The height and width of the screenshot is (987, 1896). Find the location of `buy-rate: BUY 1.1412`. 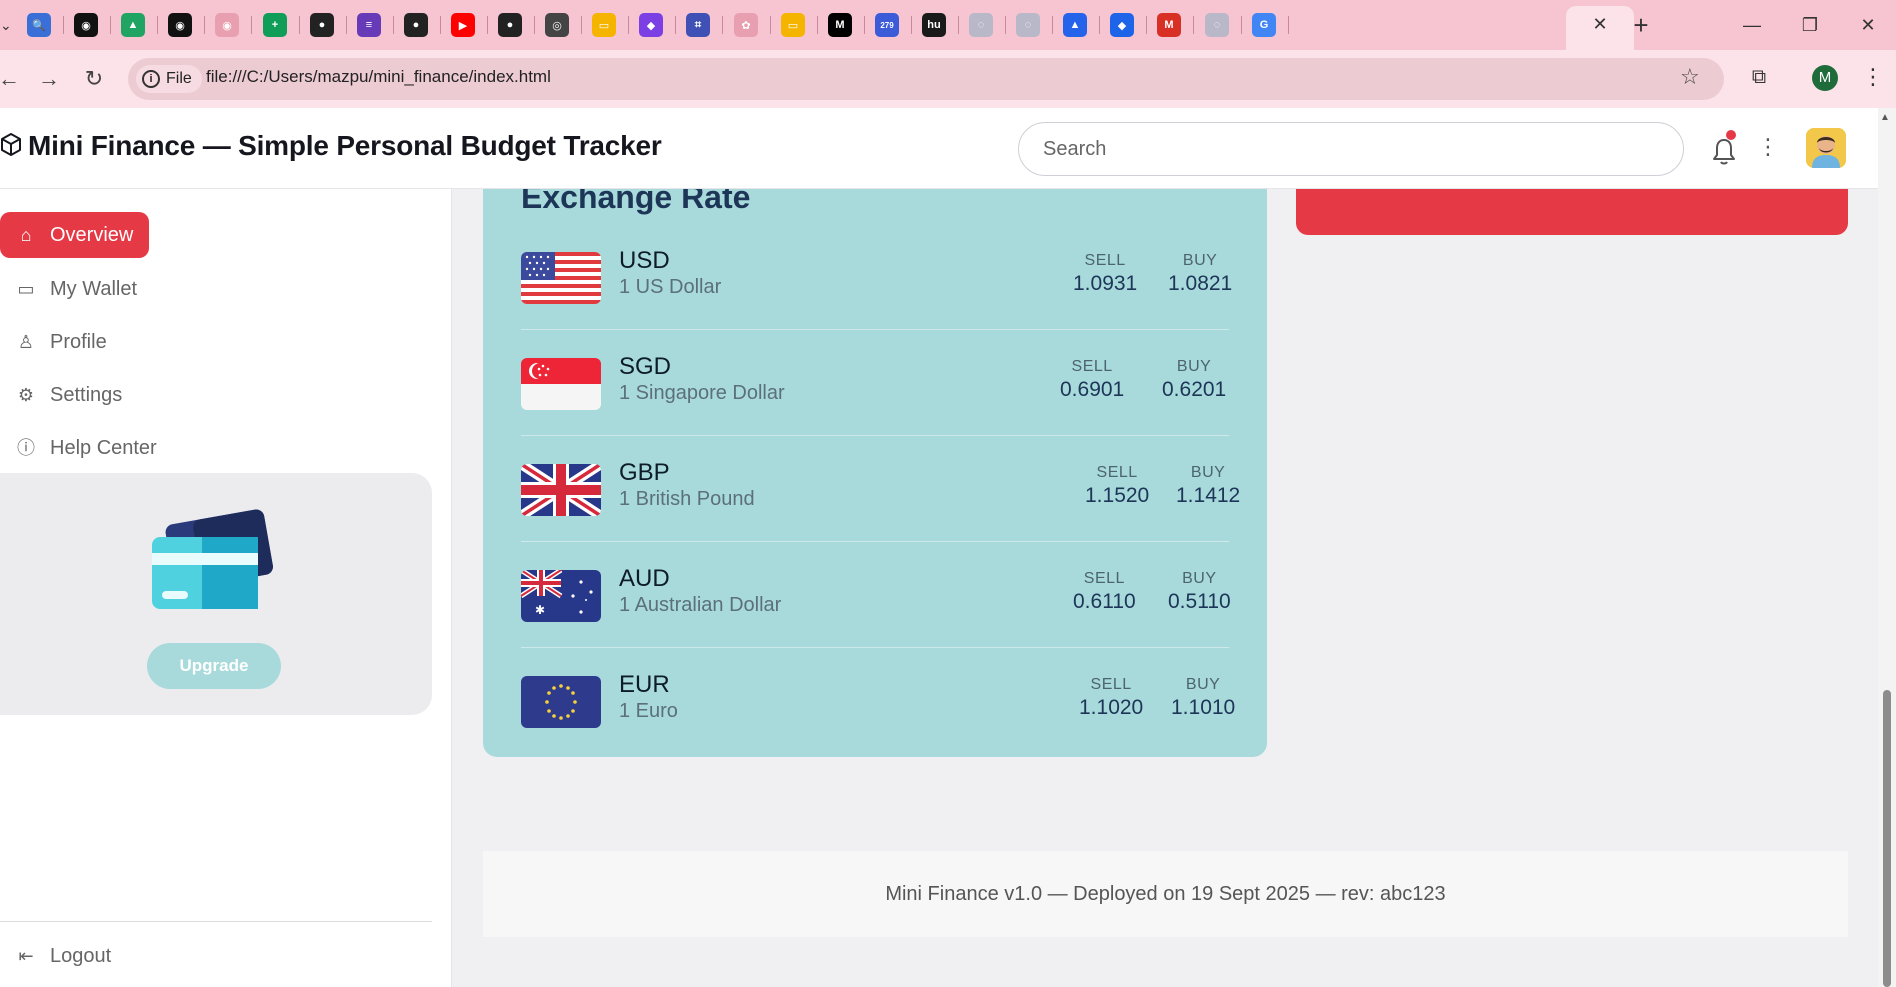

buy-rate: BUY 1.1412 is located at coordinates (1208, 486).